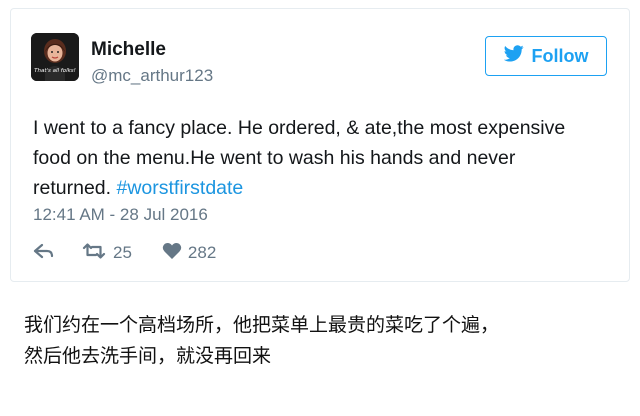 The width and height of the screenshot is (640, 416). What do you see at coordinates (262, 325) in the screenshot?
I see `caption-line-1: 我们约在一个高档场所，他把菜单上最贵的菜吃了个遍，` at bounding box center [262, 325].